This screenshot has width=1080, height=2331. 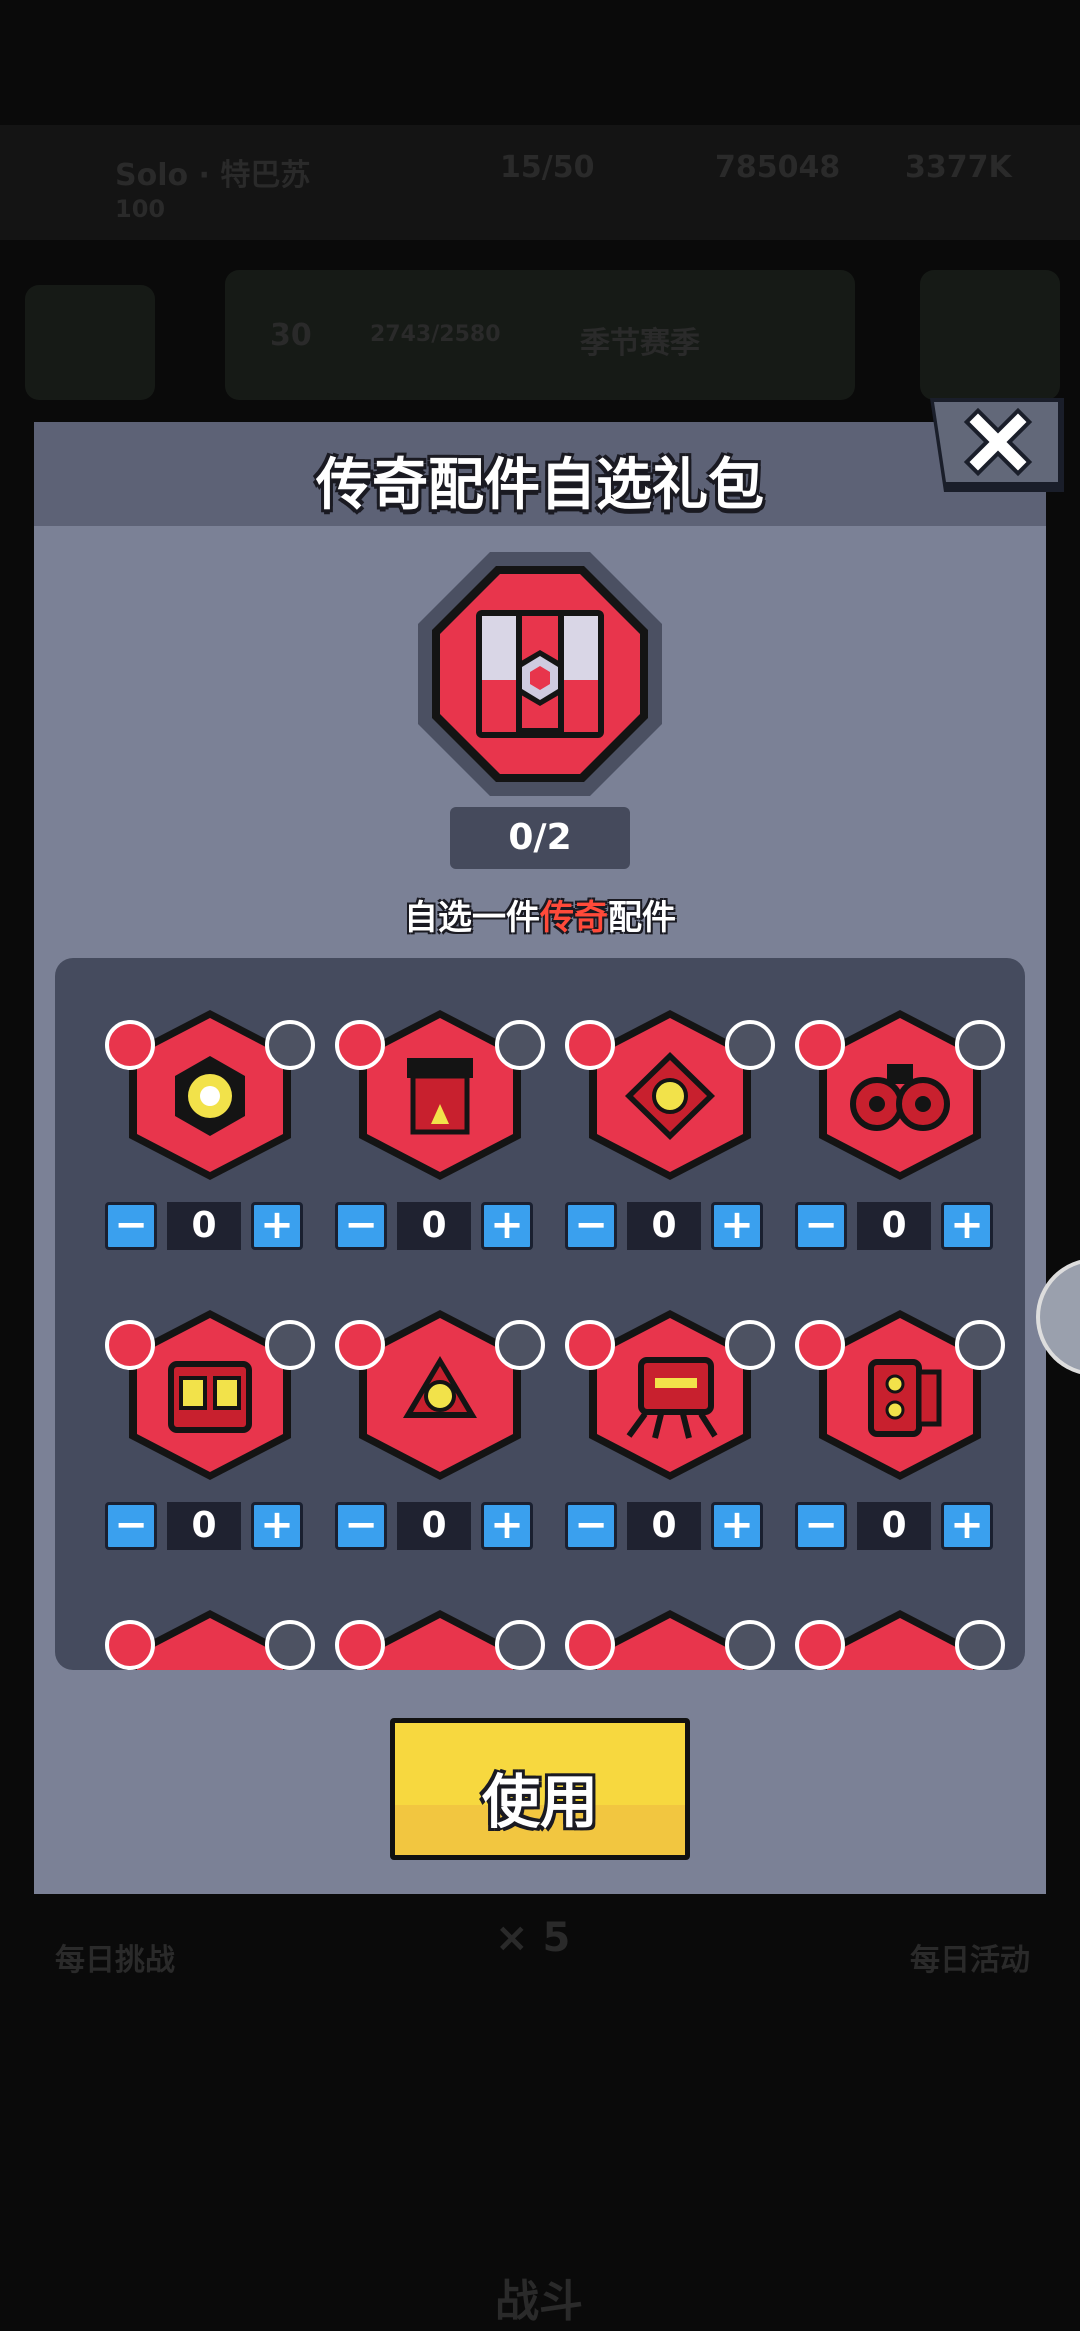 I want to click on close-button, so click(x=1000, y=448).